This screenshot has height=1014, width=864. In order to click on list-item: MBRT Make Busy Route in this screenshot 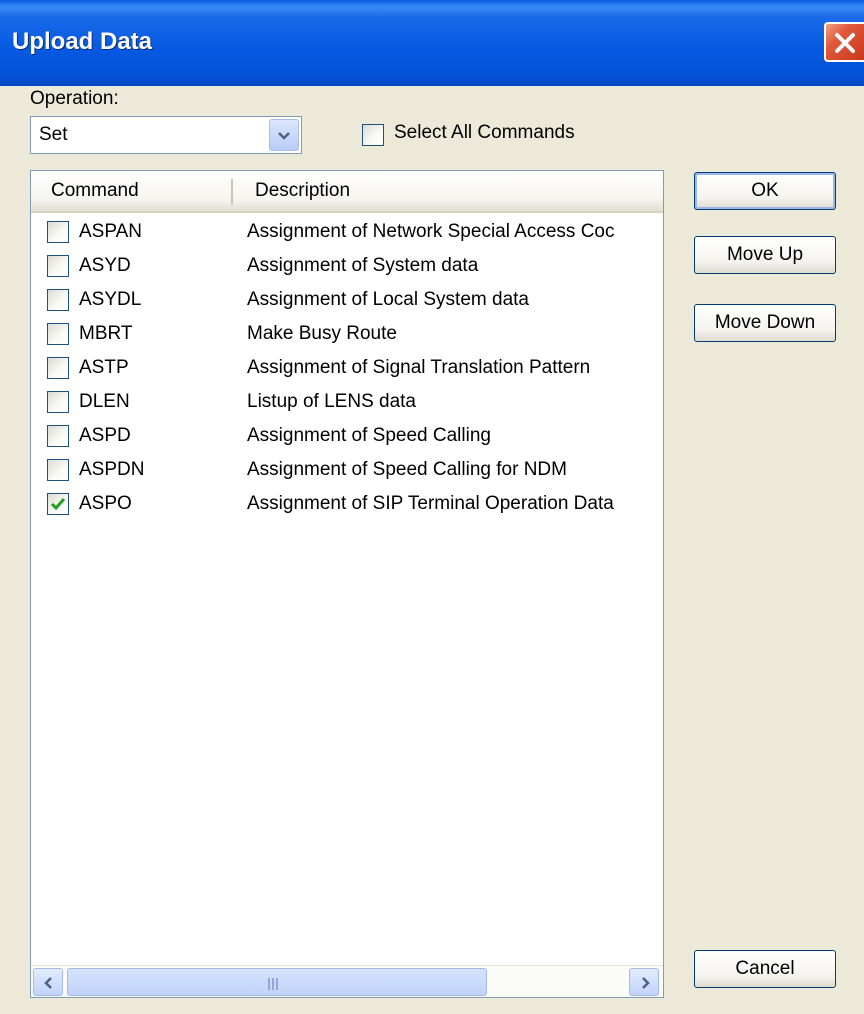, I will do `click(347, 334)`.